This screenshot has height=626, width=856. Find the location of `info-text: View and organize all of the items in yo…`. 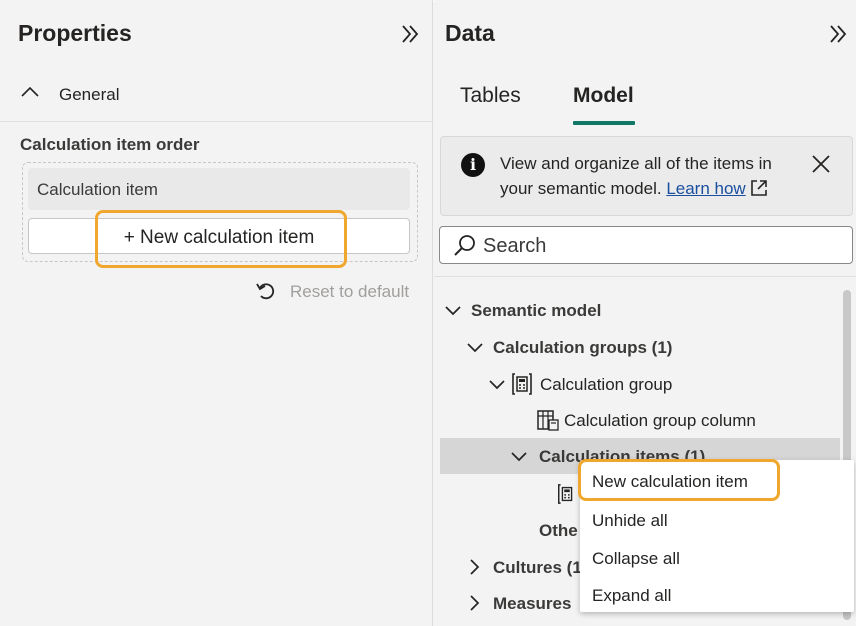

info-text: View and organize all of the items in yo… is located at coordinates (650, 176).